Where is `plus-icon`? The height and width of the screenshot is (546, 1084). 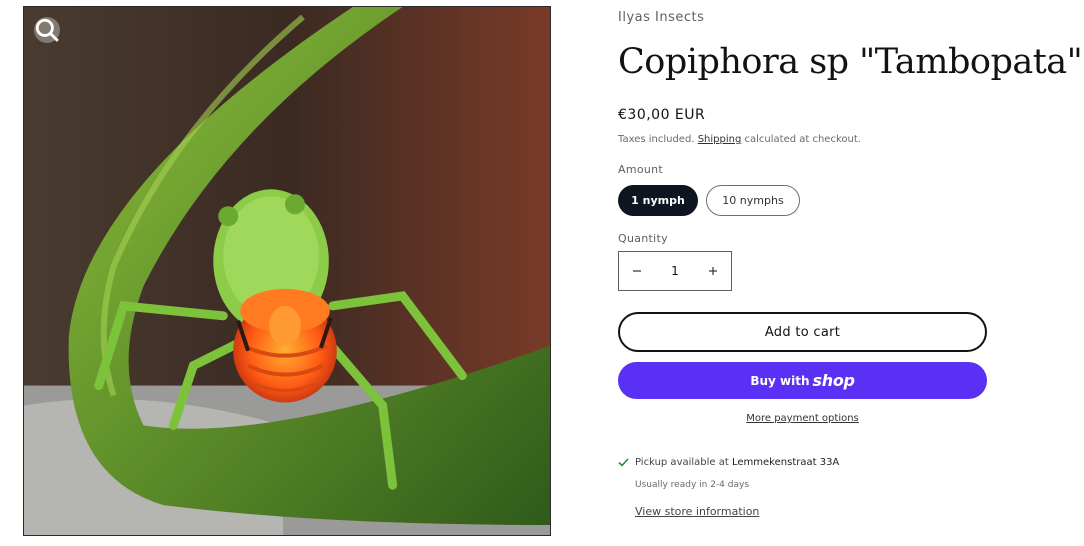 plus-icon is located at coordinates (713, 271).